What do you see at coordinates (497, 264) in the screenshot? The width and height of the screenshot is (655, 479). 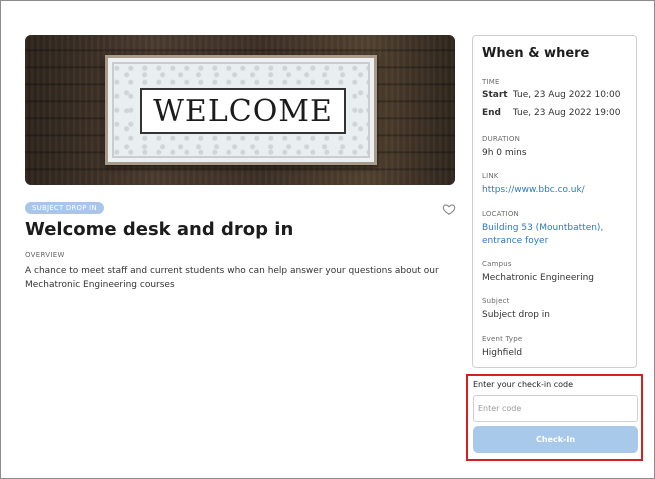 I see `campus-label: Campus` at bounding box center [497, 264].